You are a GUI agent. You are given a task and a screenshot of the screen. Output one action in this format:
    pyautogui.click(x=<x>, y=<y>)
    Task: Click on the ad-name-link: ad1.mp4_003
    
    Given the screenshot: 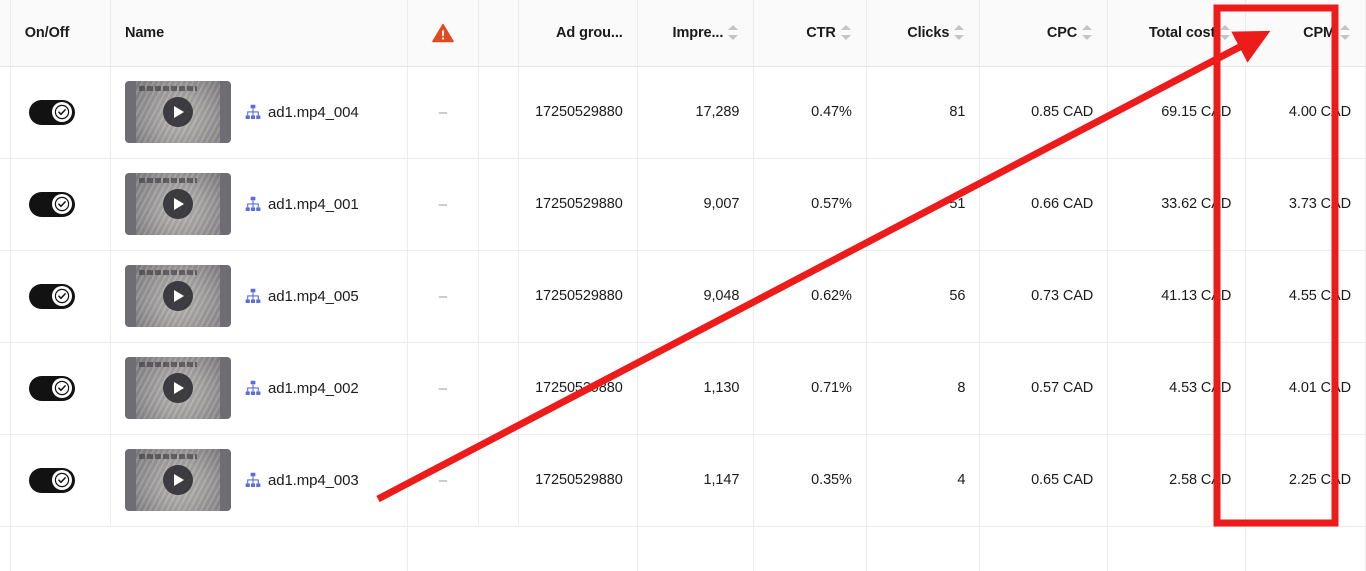 What is the action you would take?
    pyautogui.click(x=302, y=480)
    